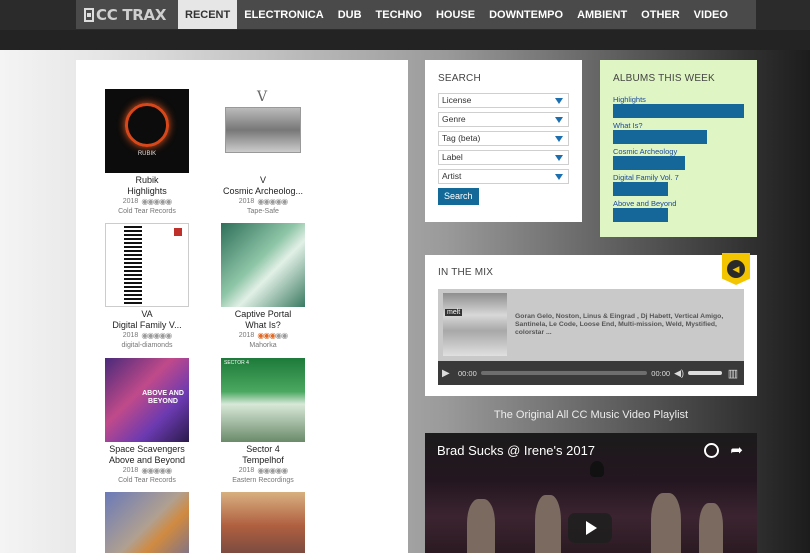 The height and width of the screenshot is (553, 810). What do you see at coordinates (455, 14) in the screenshot?
I see `nav-item-house: HOUSE` at bounding box center [455, 14].